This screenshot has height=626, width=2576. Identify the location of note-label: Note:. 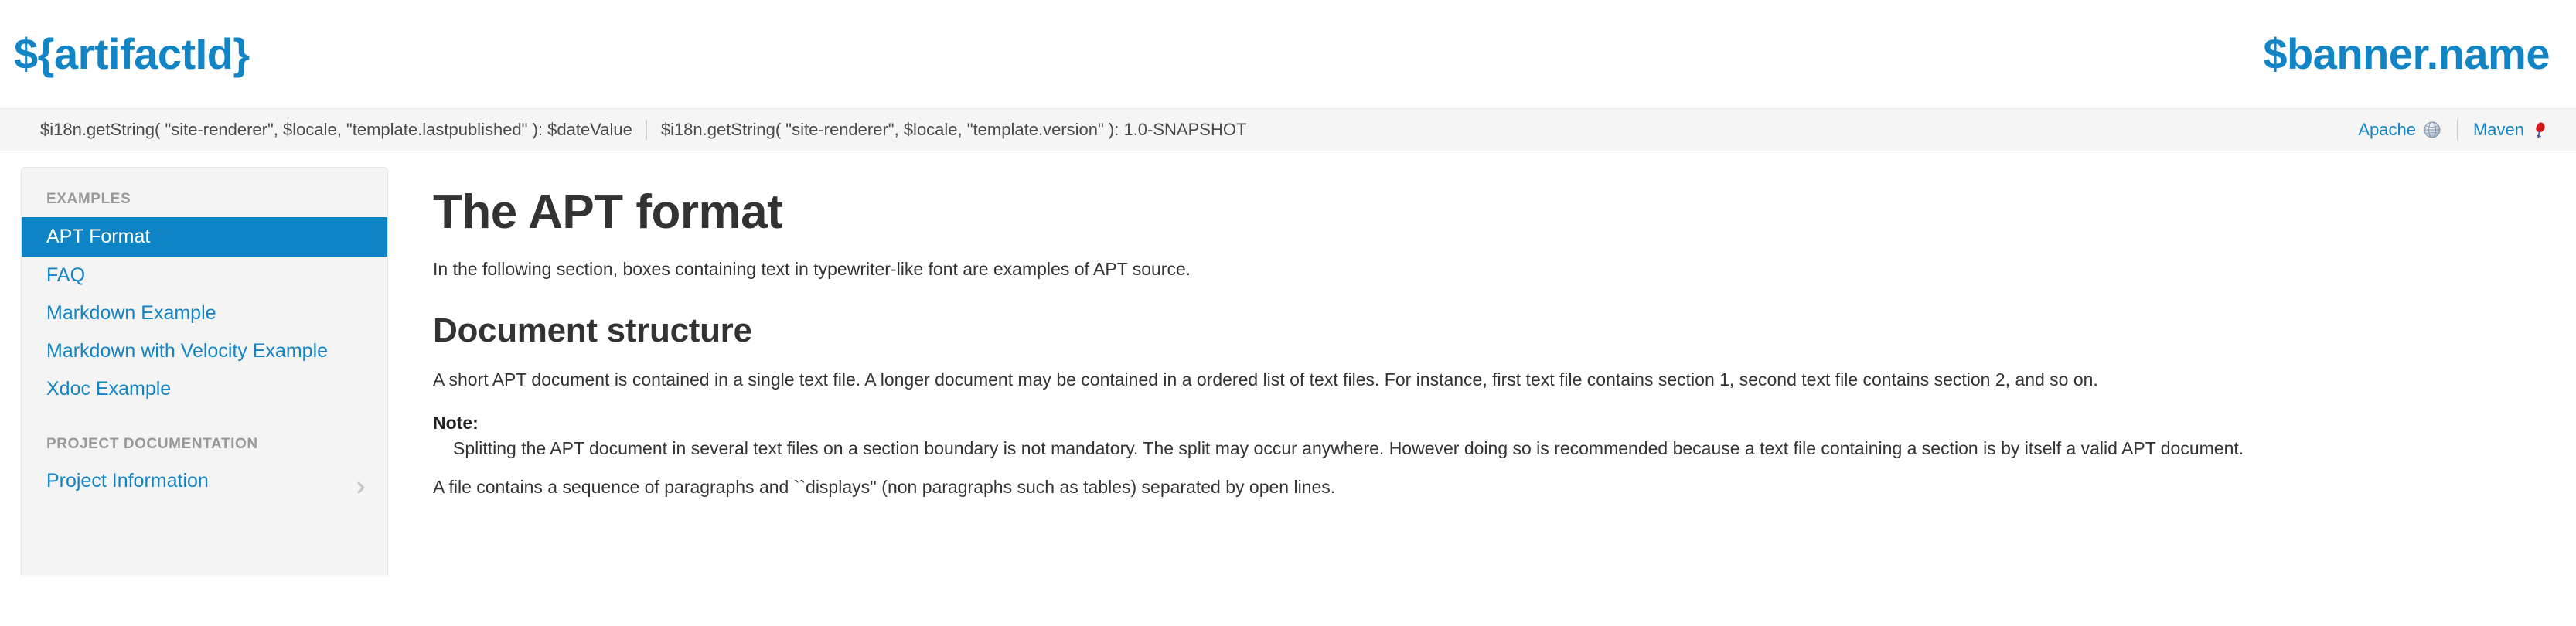
(456, 423).